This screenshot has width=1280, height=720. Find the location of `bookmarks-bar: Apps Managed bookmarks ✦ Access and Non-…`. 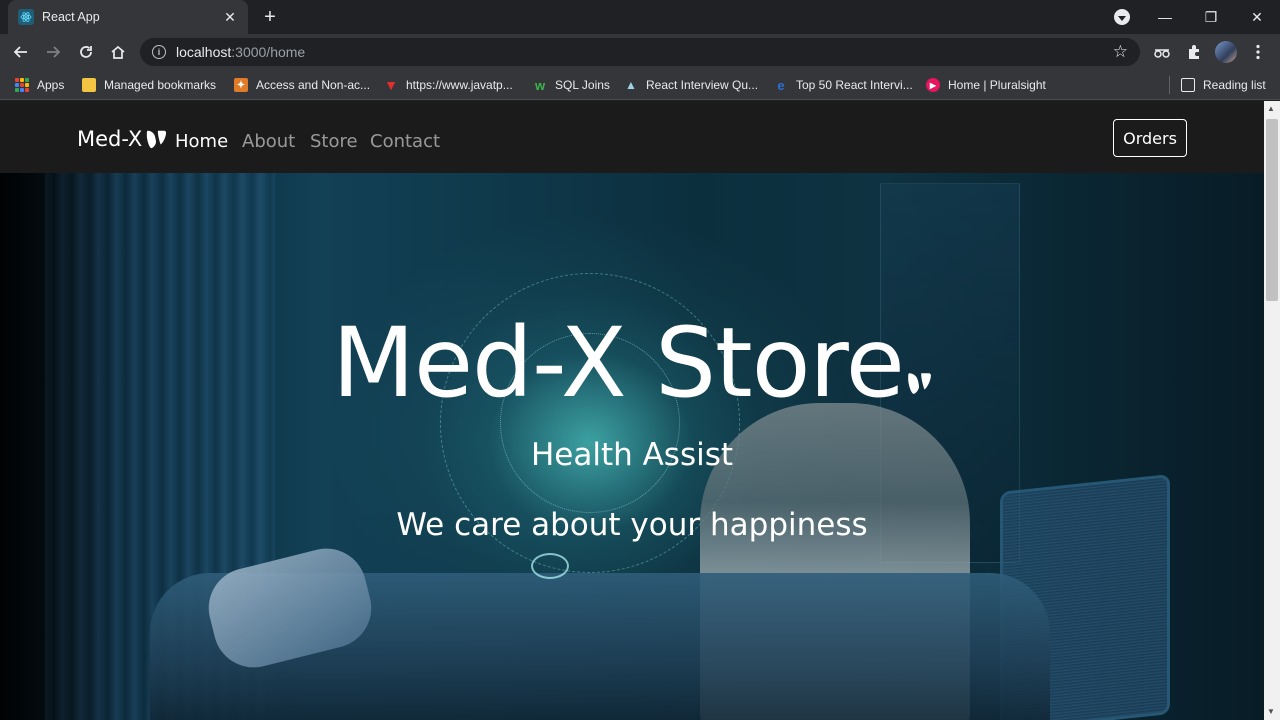

bookmarks-bar: Apps Managed bookmarks ✦ Access and Non-… is located at coordinates (640, 85).